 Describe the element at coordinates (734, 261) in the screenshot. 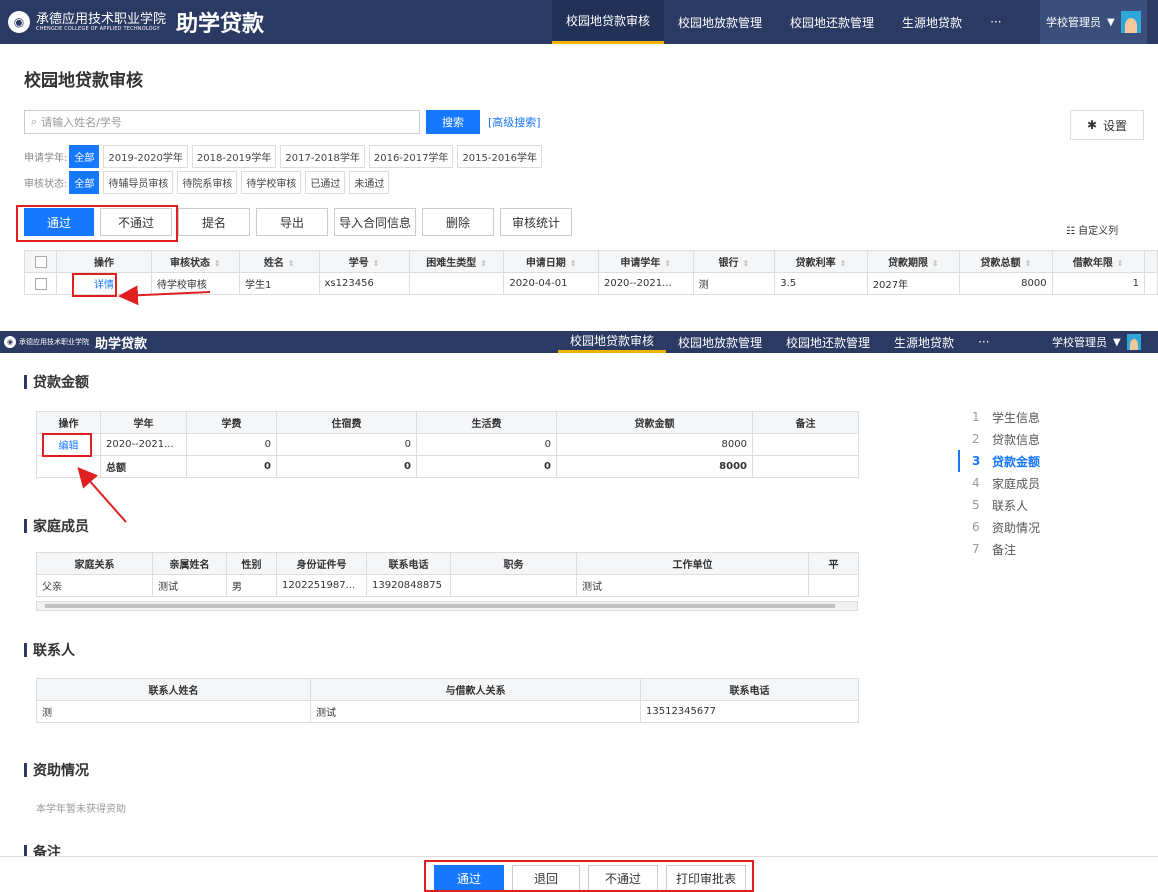

I see `col-bank: 银行 ⇕` at that location.